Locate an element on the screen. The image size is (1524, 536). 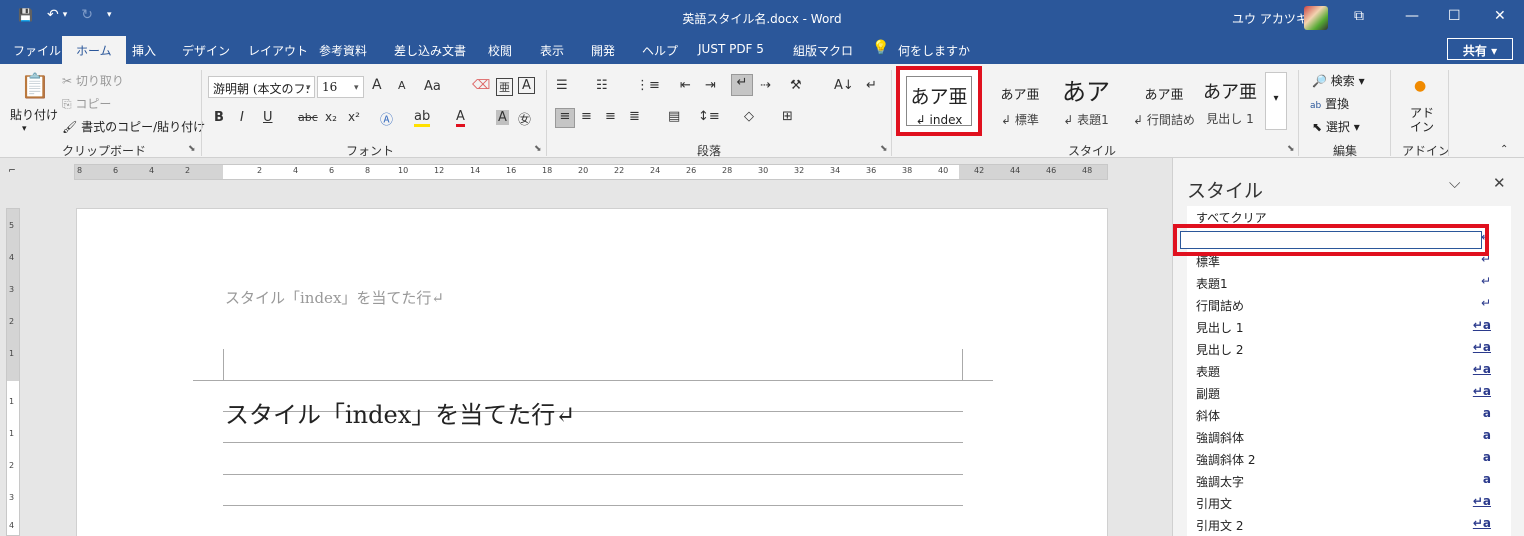
tab-macro: 組版マクロ is located at coordinates (823, 50).